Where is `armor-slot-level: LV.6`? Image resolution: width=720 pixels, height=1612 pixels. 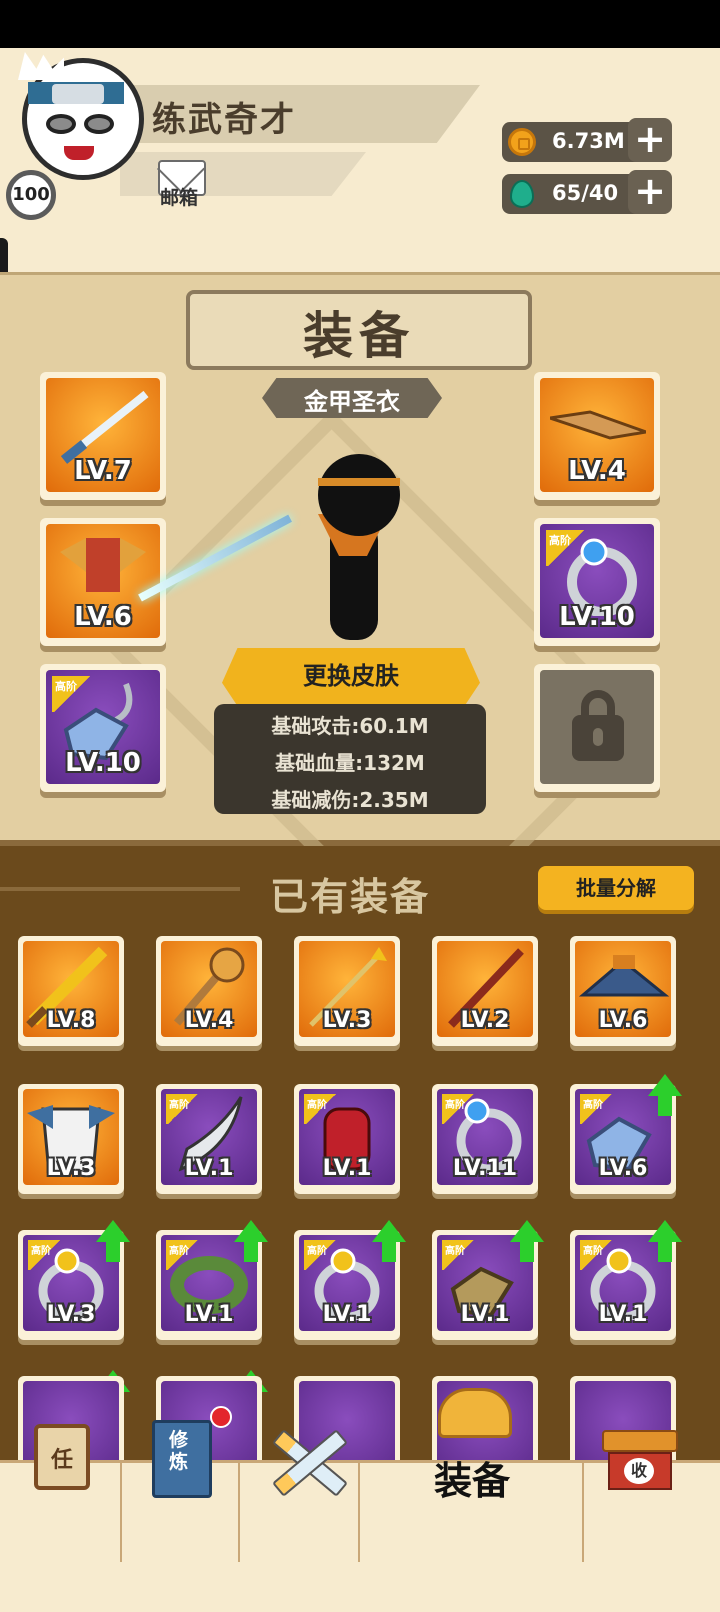
armor-slot-level: LV.6 is located at coordinates (103, 617).